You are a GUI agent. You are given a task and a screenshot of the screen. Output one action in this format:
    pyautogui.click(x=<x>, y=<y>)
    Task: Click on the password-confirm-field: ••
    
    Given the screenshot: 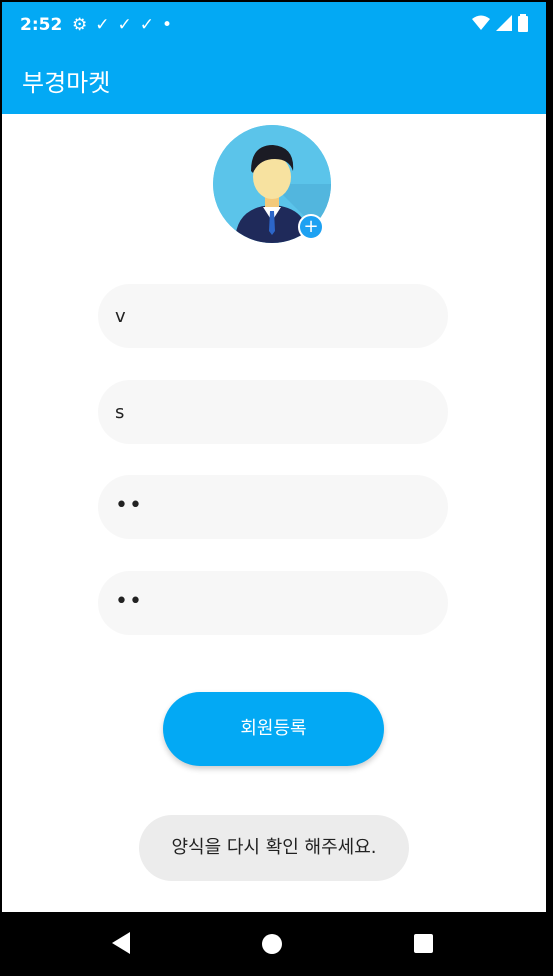 What is the action you would take?
    pyautogui.click(x=273, y=603)
    